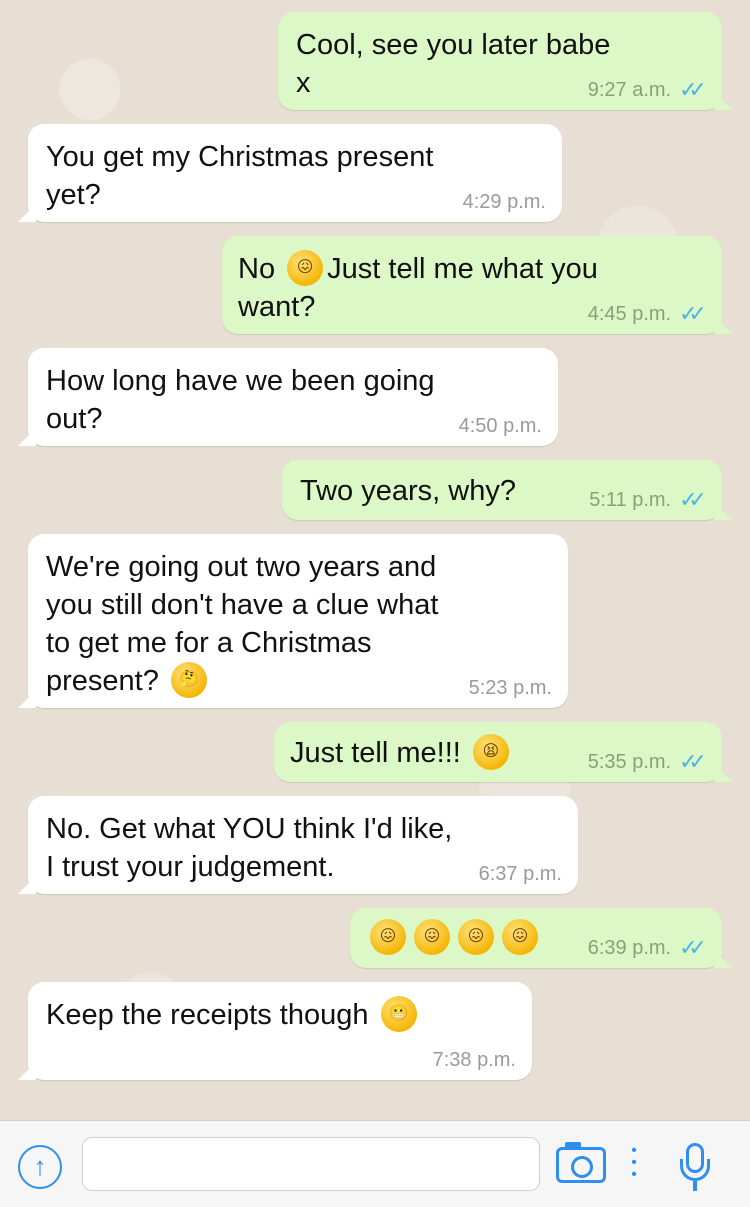  I want to click on message-text: Keep the receipts though 😬, so click(280, 1015).